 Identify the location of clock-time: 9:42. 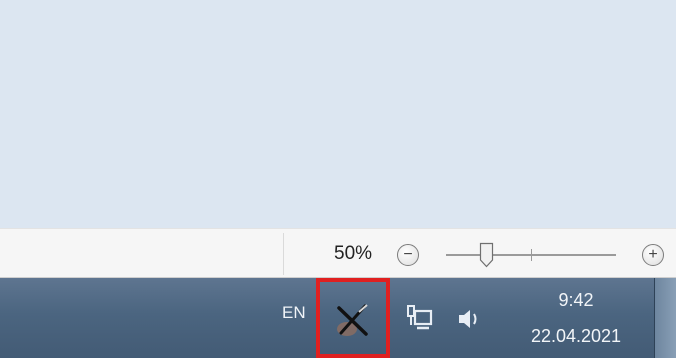
(576, 300).